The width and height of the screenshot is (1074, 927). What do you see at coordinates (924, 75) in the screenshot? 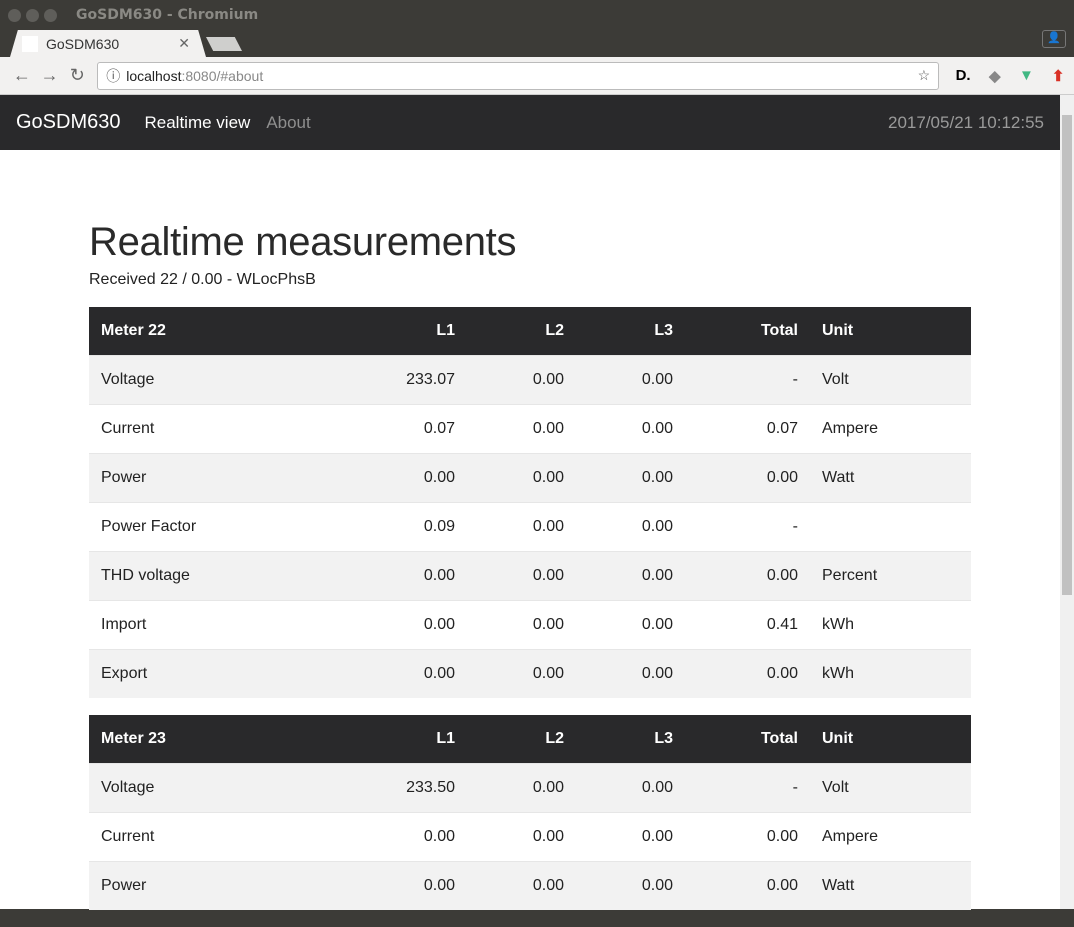
I see `bookmark-star-icon: ☆` at bounding box center [924, 75].